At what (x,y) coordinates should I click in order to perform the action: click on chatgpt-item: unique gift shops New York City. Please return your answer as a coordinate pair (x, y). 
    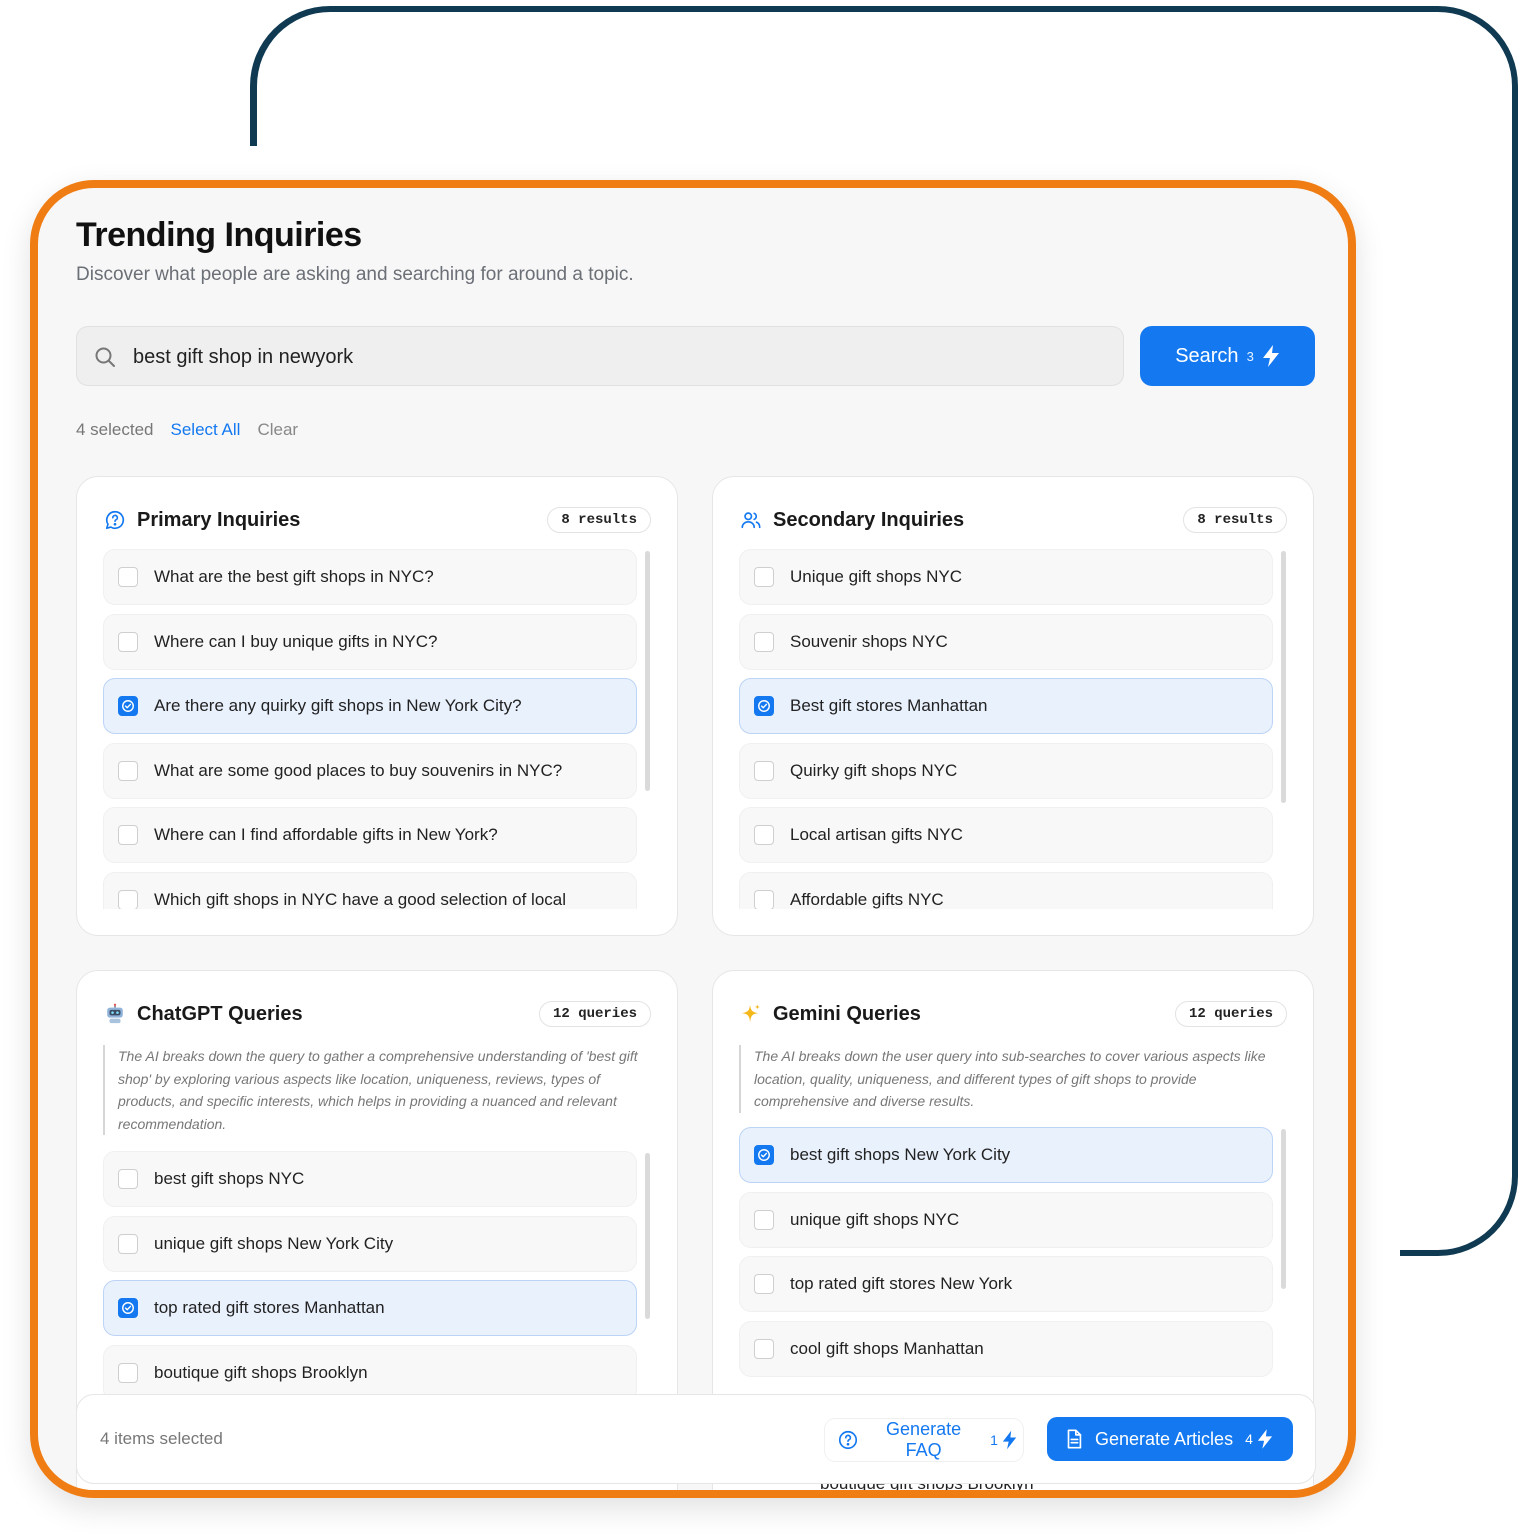
    Looking at the image, I should click on (370, 1243).